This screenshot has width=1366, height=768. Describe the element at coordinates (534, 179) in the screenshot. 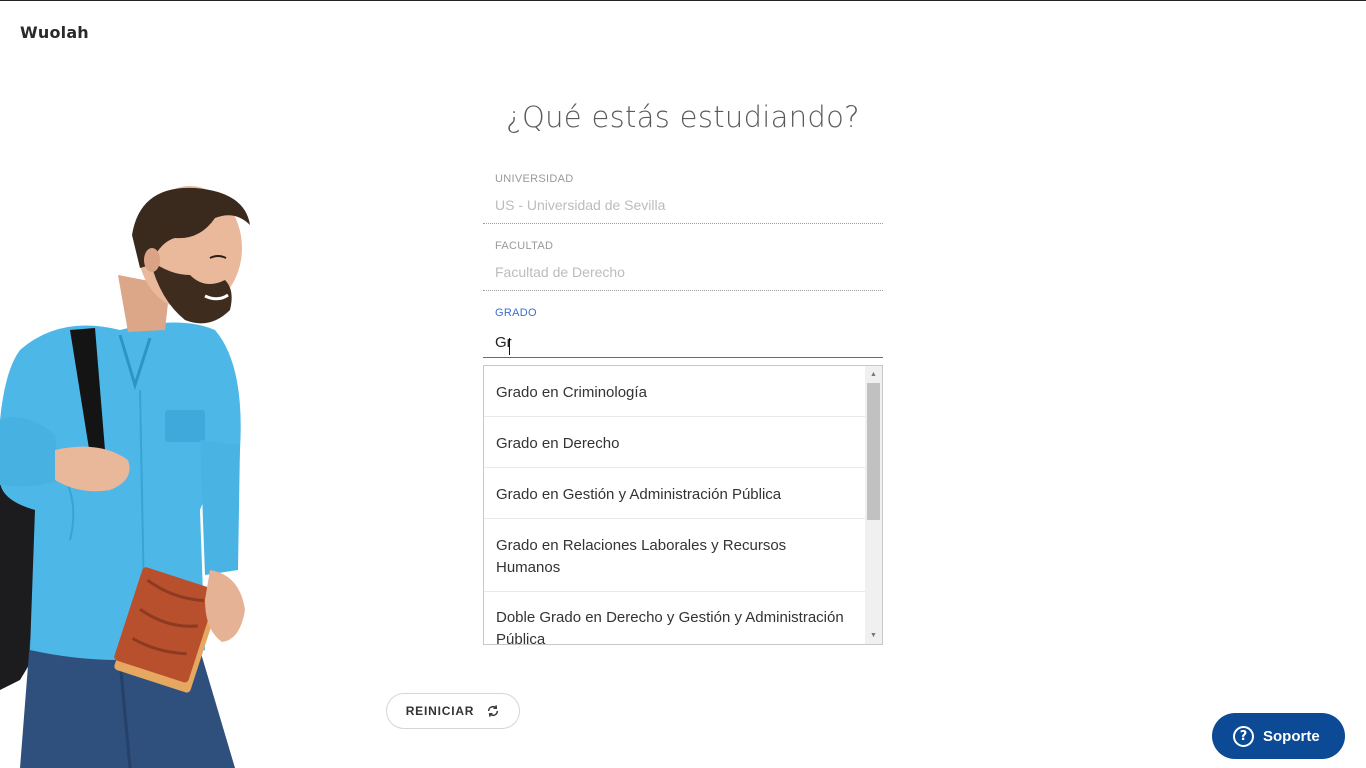

I see `universidad-label: UNIVERSIDAD` at that location.